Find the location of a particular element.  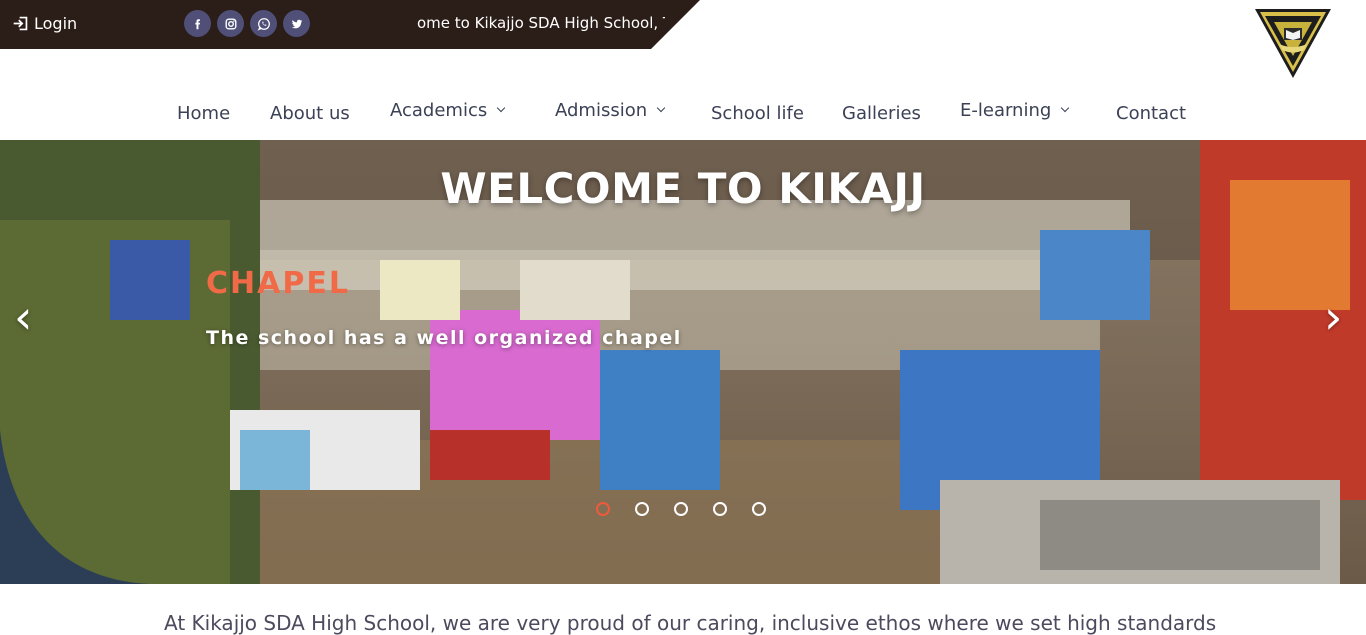

nav-academics: Academics is located at coordinates (448, 110).